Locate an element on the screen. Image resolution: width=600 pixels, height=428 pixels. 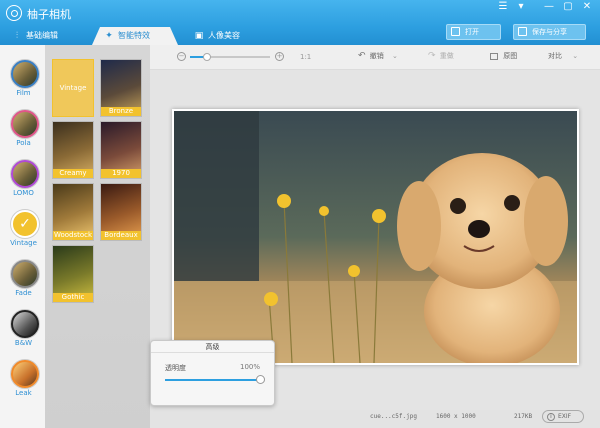
opacity-slider-fill is located at coordinates (213, 380).